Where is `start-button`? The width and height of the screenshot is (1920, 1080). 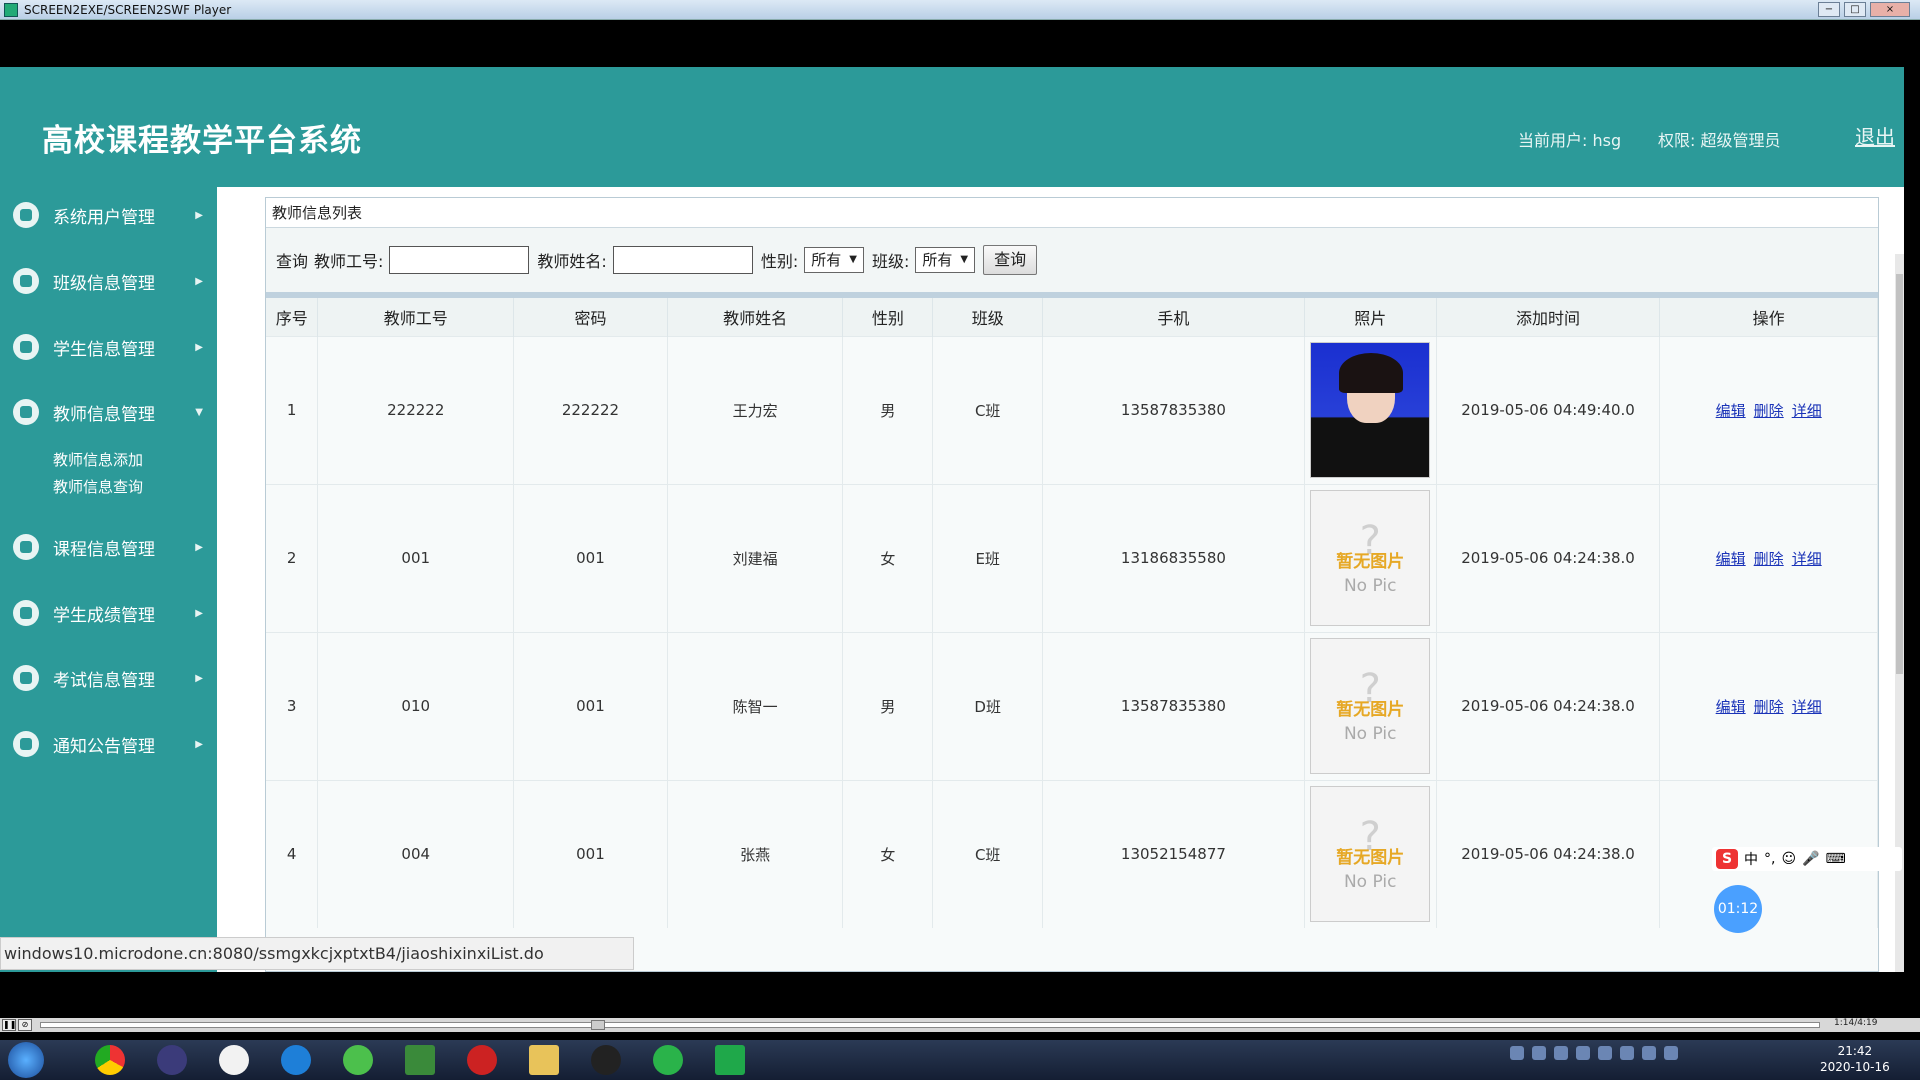 start-button is located at coordinates (26, 1060).